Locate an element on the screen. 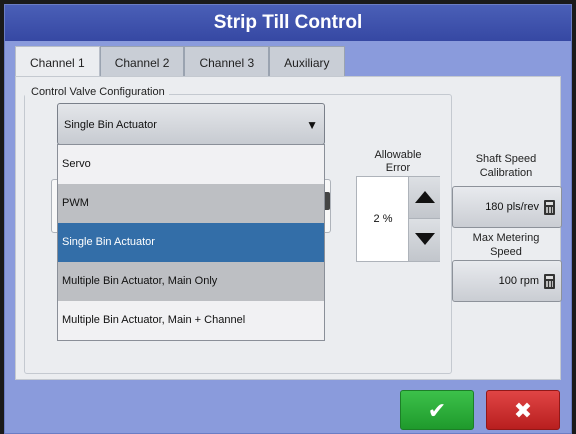 This screenshot has height=434, width=576. option-multiple-bin-main-channel: Multiple Bin Actuator, Main + Channel is located at coordinates (191, 320).